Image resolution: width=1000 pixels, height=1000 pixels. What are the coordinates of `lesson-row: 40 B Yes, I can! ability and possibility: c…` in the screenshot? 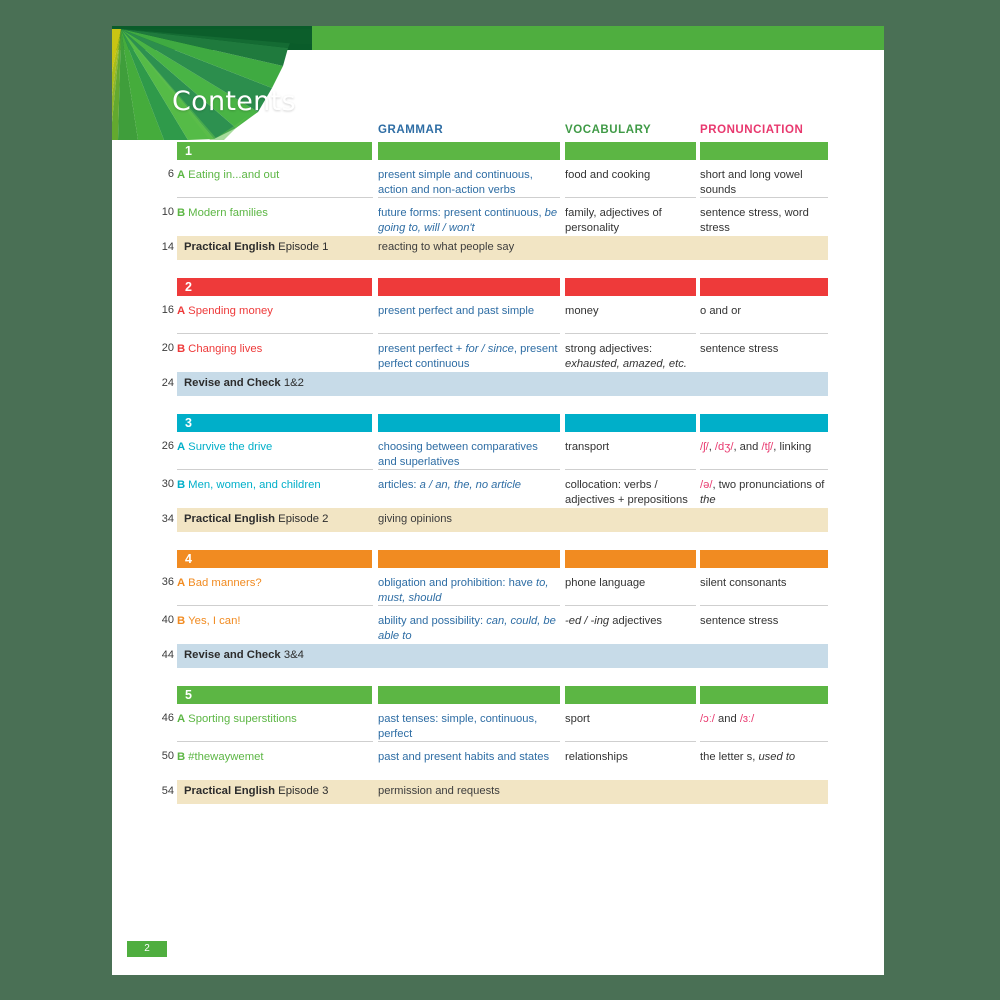 It's located at (498, 625).